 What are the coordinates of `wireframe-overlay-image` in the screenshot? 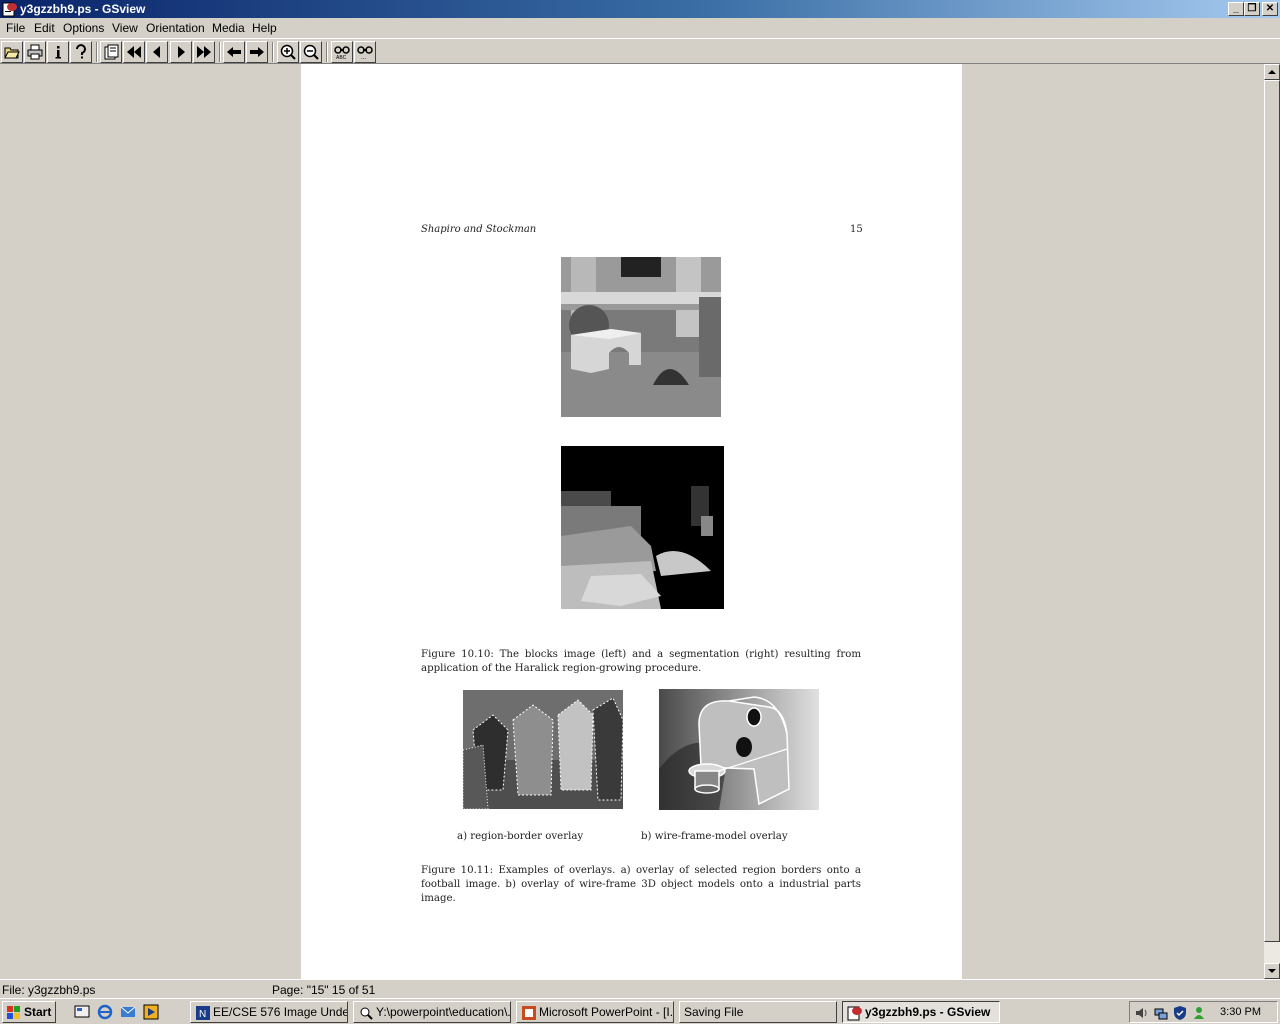 It's located at (739, 749).